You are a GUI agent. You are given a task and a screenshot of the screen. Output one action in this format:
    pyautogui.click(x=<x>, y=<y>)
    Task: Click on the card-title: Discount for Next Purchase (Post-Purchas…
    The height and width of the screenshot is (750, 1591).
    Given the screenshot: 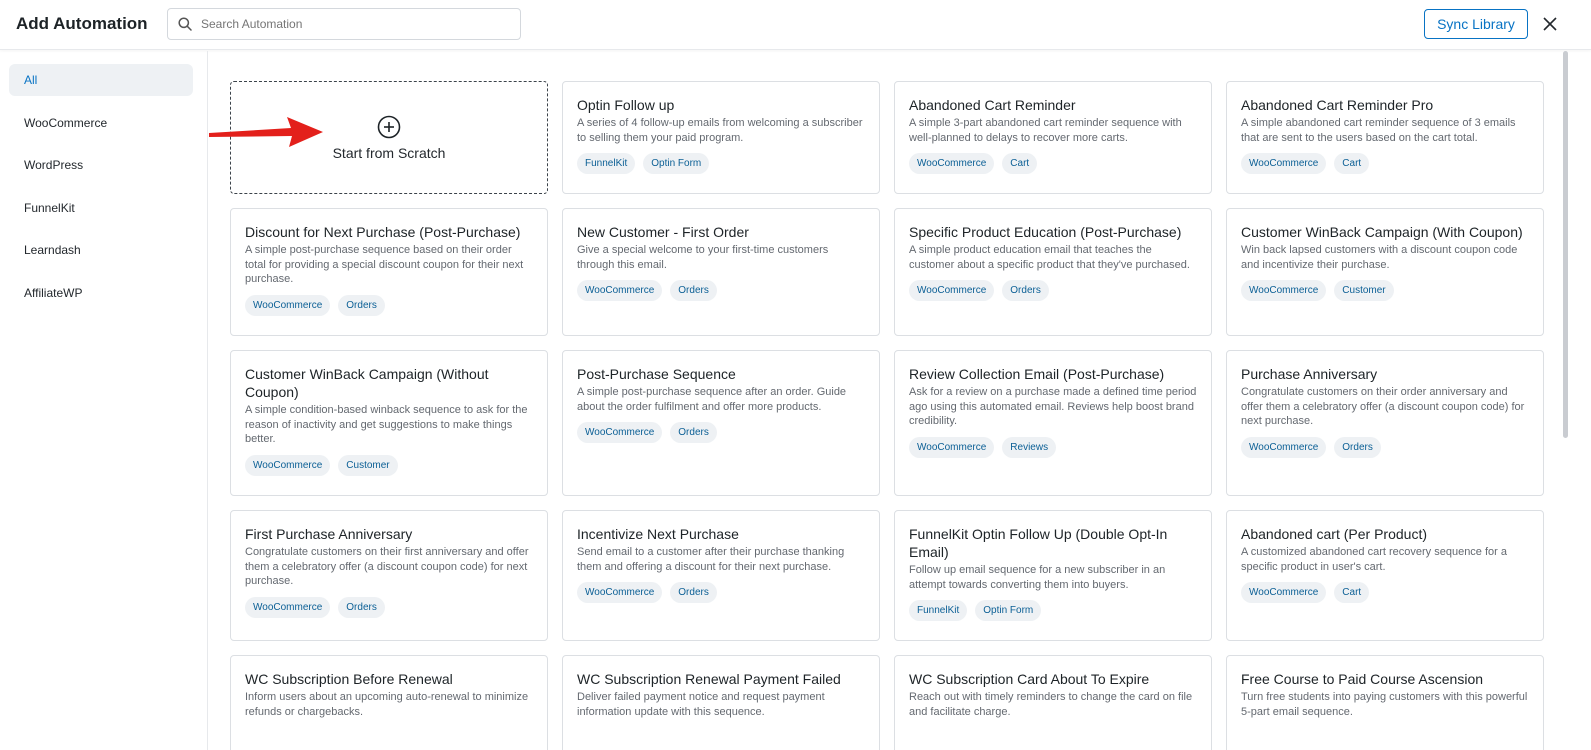 What is the action you would take?
    pyautogui.click(x=383, y=232)
    